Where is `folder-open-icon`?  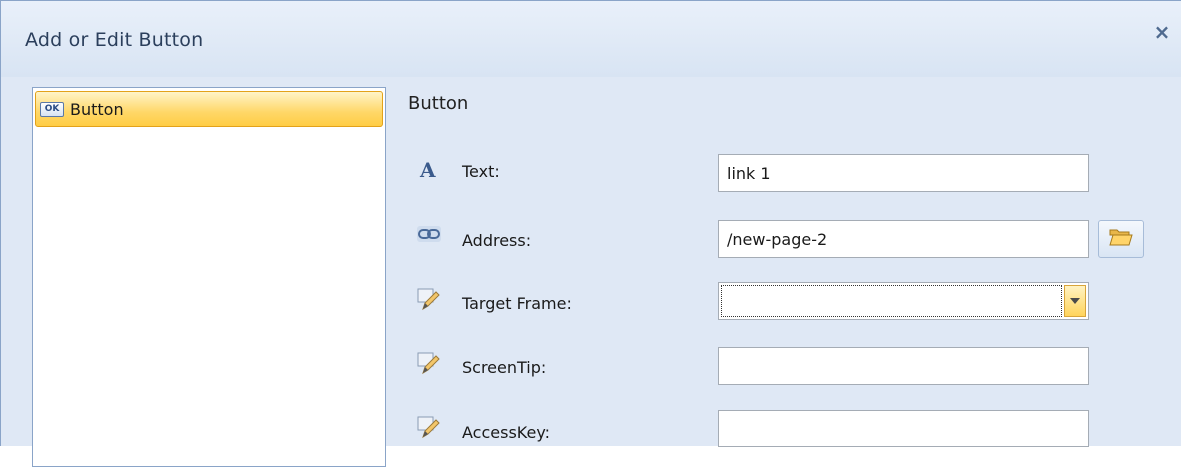 folder-open-icon is located at coordinates (1121, 239).